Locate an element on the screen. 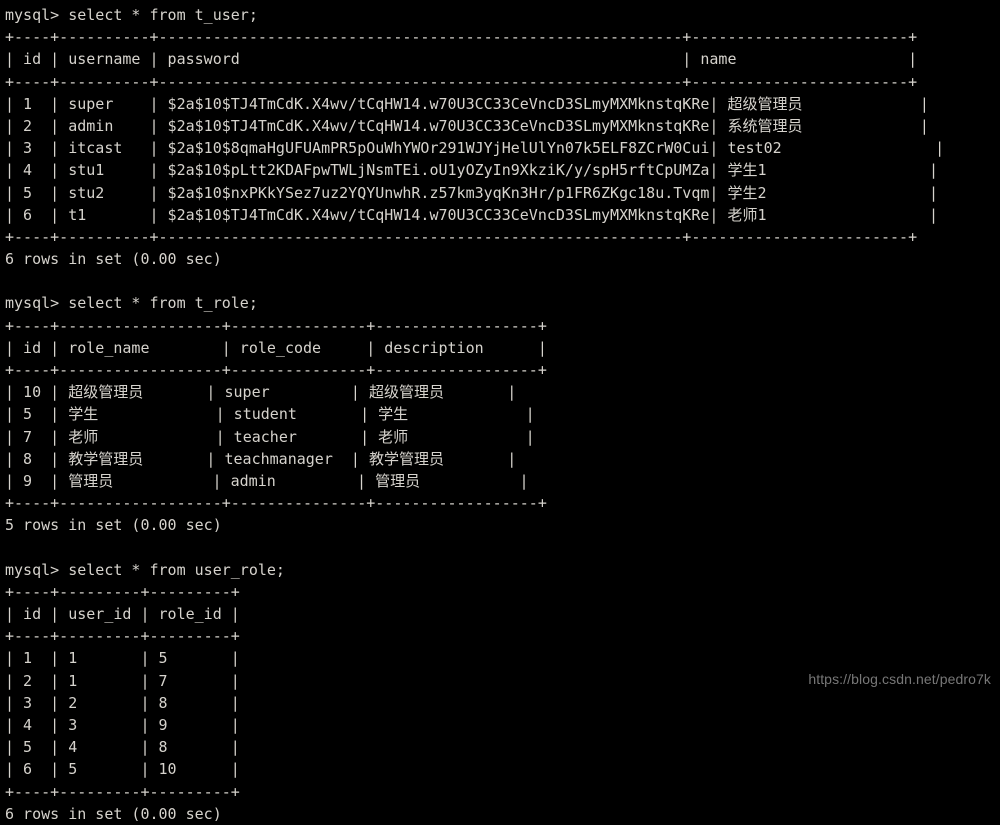 Image resolution: width=1000 pixels, height=825 pixels. table-row: | 1 | 1 | 5 | is located at coordinates (122, 658).